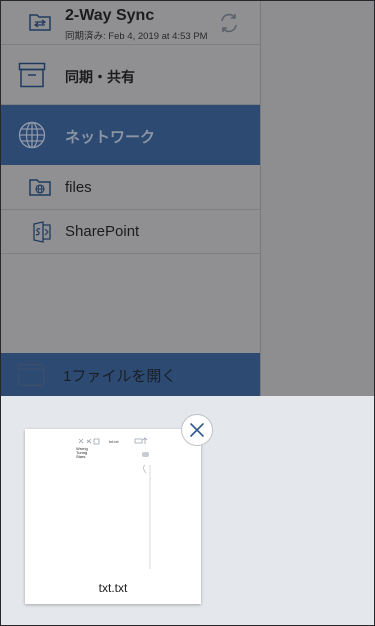 The width and height of the screenshot is (375, 626). I want to click on file-thumbnail-card: txt.txt Wrong Turing Stars txt.txt, so click(113, 516).